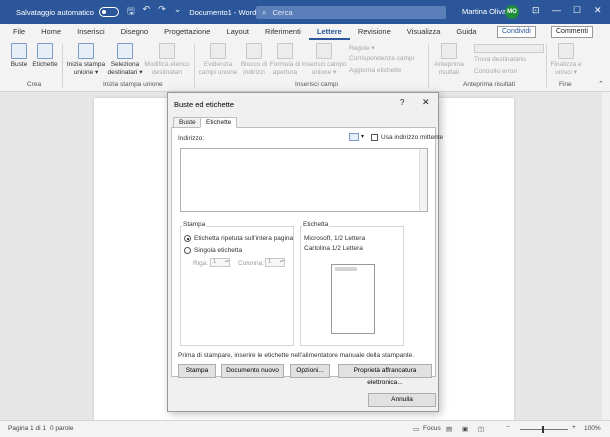 The height and width of the screenshot is (437, 610). What do you see at coordinates (201, 263) in the screenshot?
I see `riga-label: Riga:` at bounding box center [201, 263].